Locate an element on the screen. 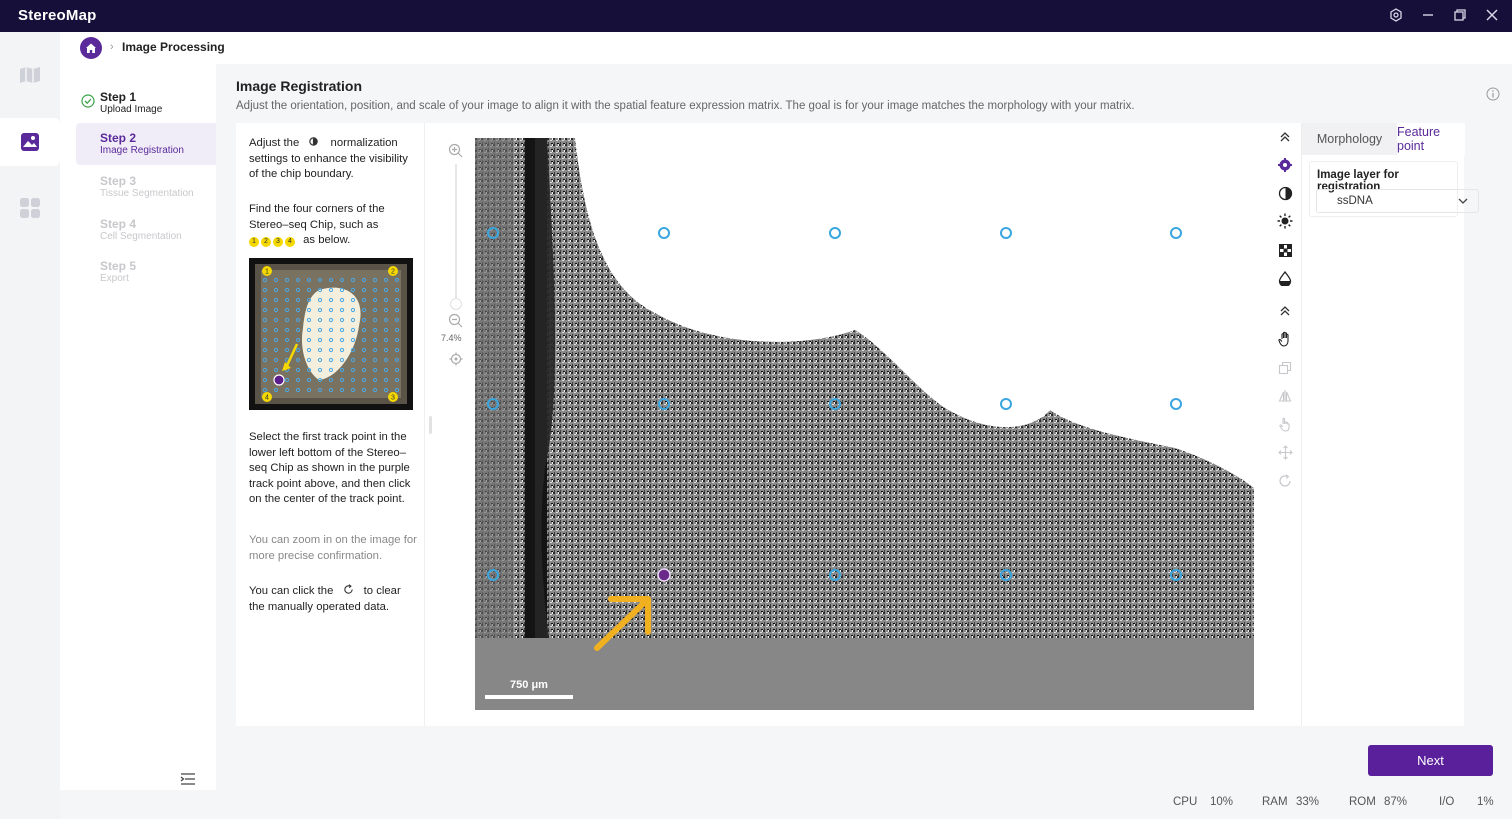 This screenshot has width=1512, height=819. home-icon is located at coordinates (91, 48).